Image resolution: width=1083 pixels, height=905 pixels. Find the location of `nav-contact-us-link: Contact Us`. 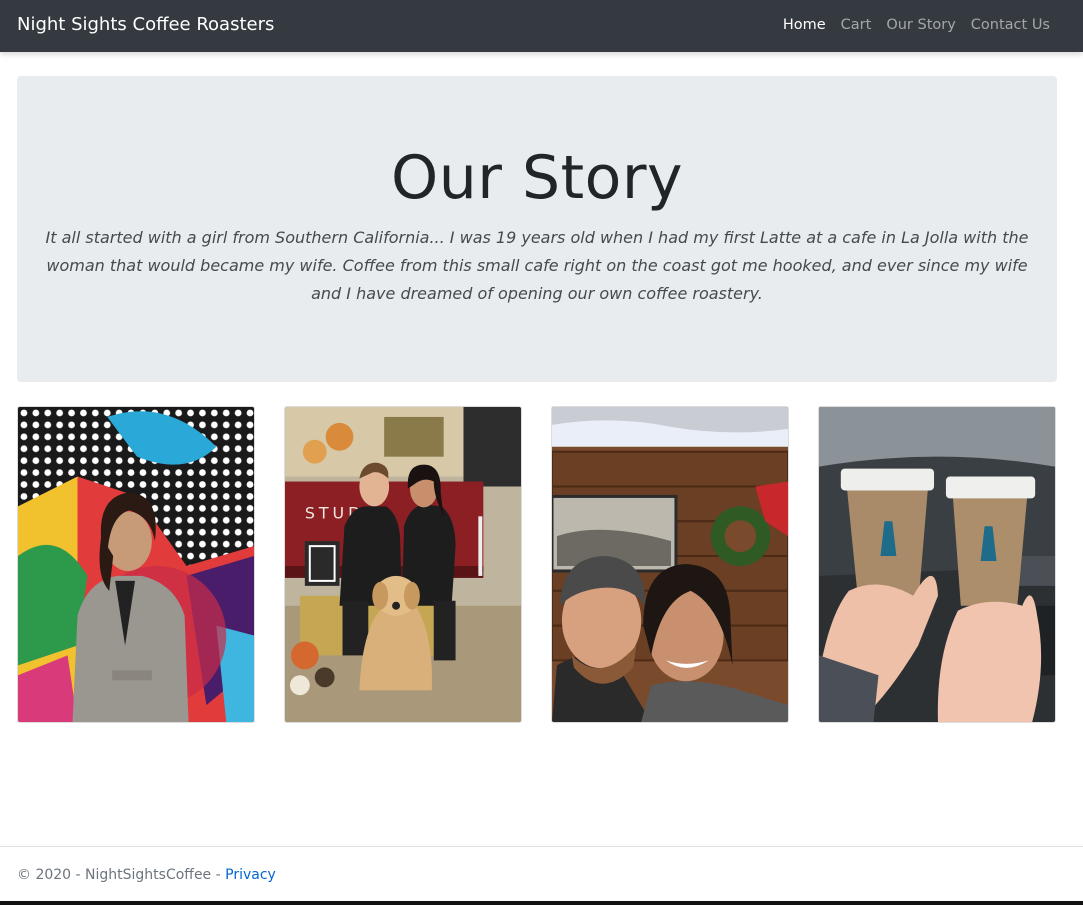

nav-contact-us-link: Contact Us is located at coordinates (1010, 25).